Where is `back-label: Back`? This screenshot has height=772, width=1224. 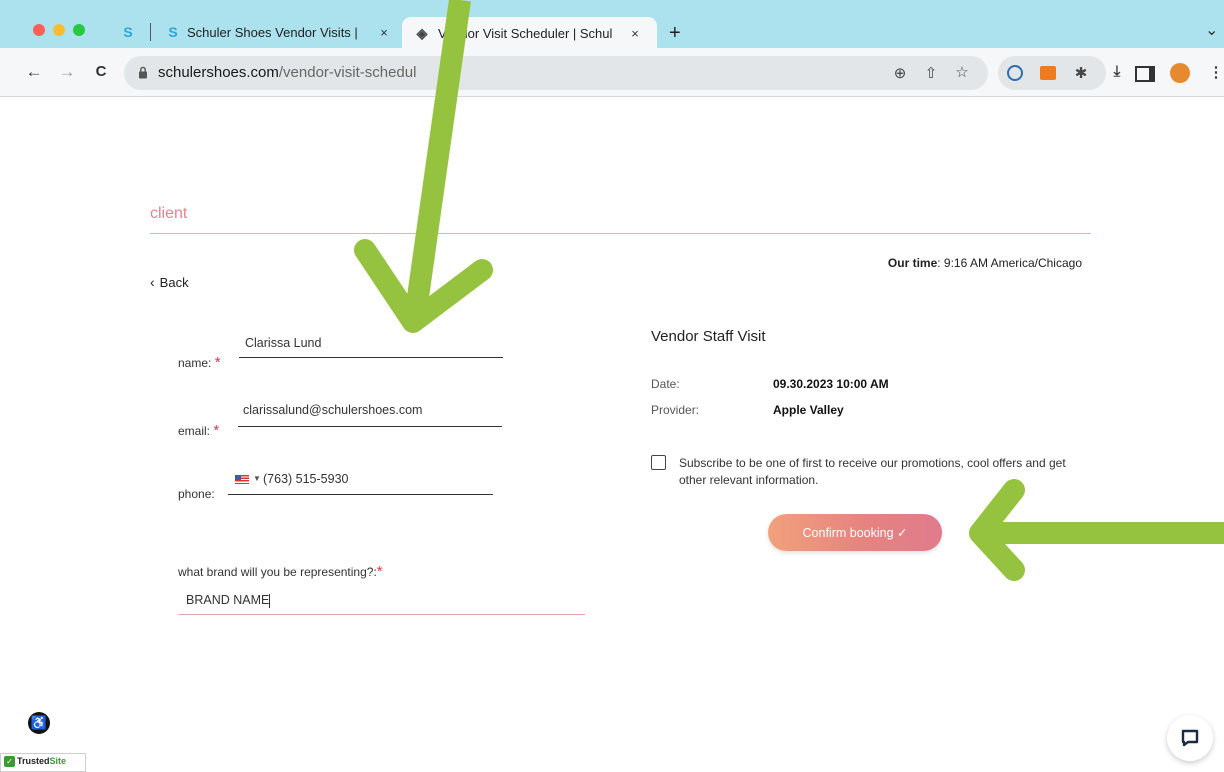
back-label: Back is located at coordinates (174, 282).